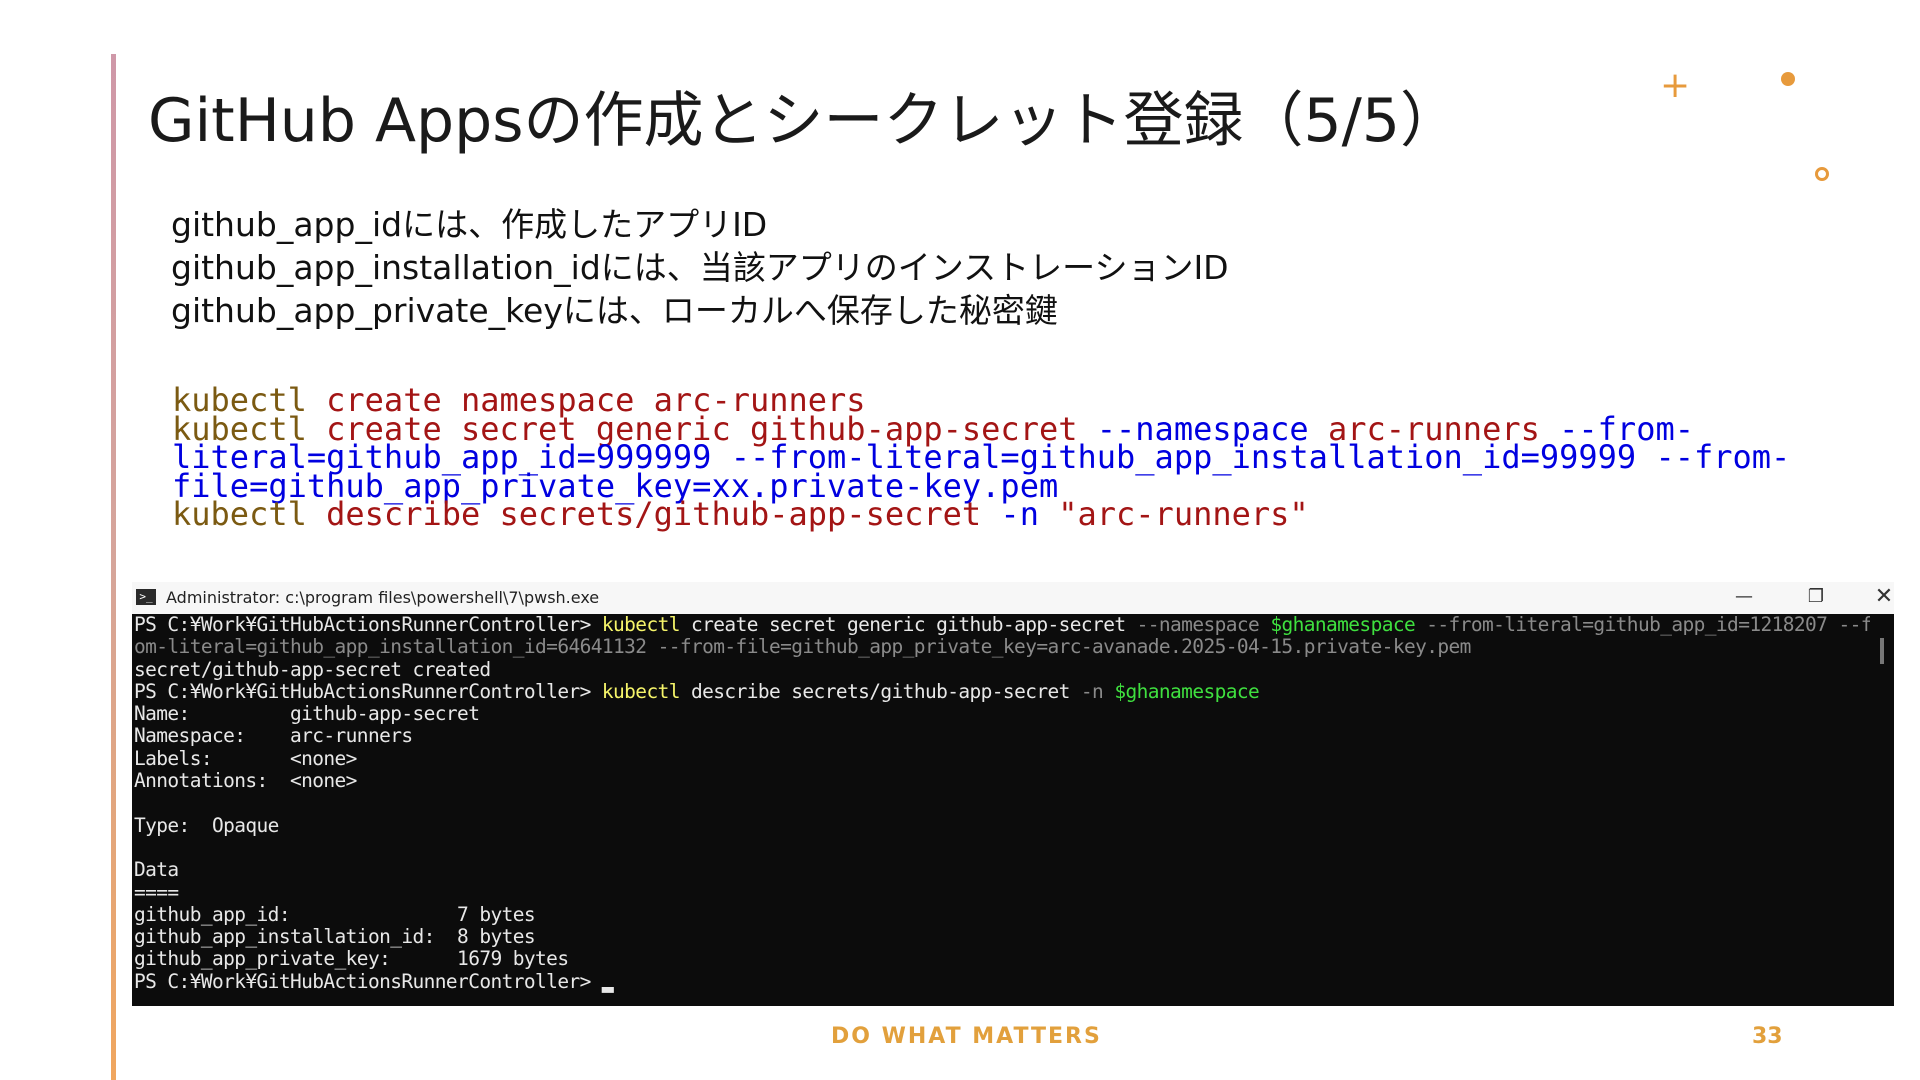 This screenshot has height=1080, width=1920. What do you see at coordinates (1882, 651) in the screenshot?
I see `terminal-scrollbar` at bounding box center [1882, 651].